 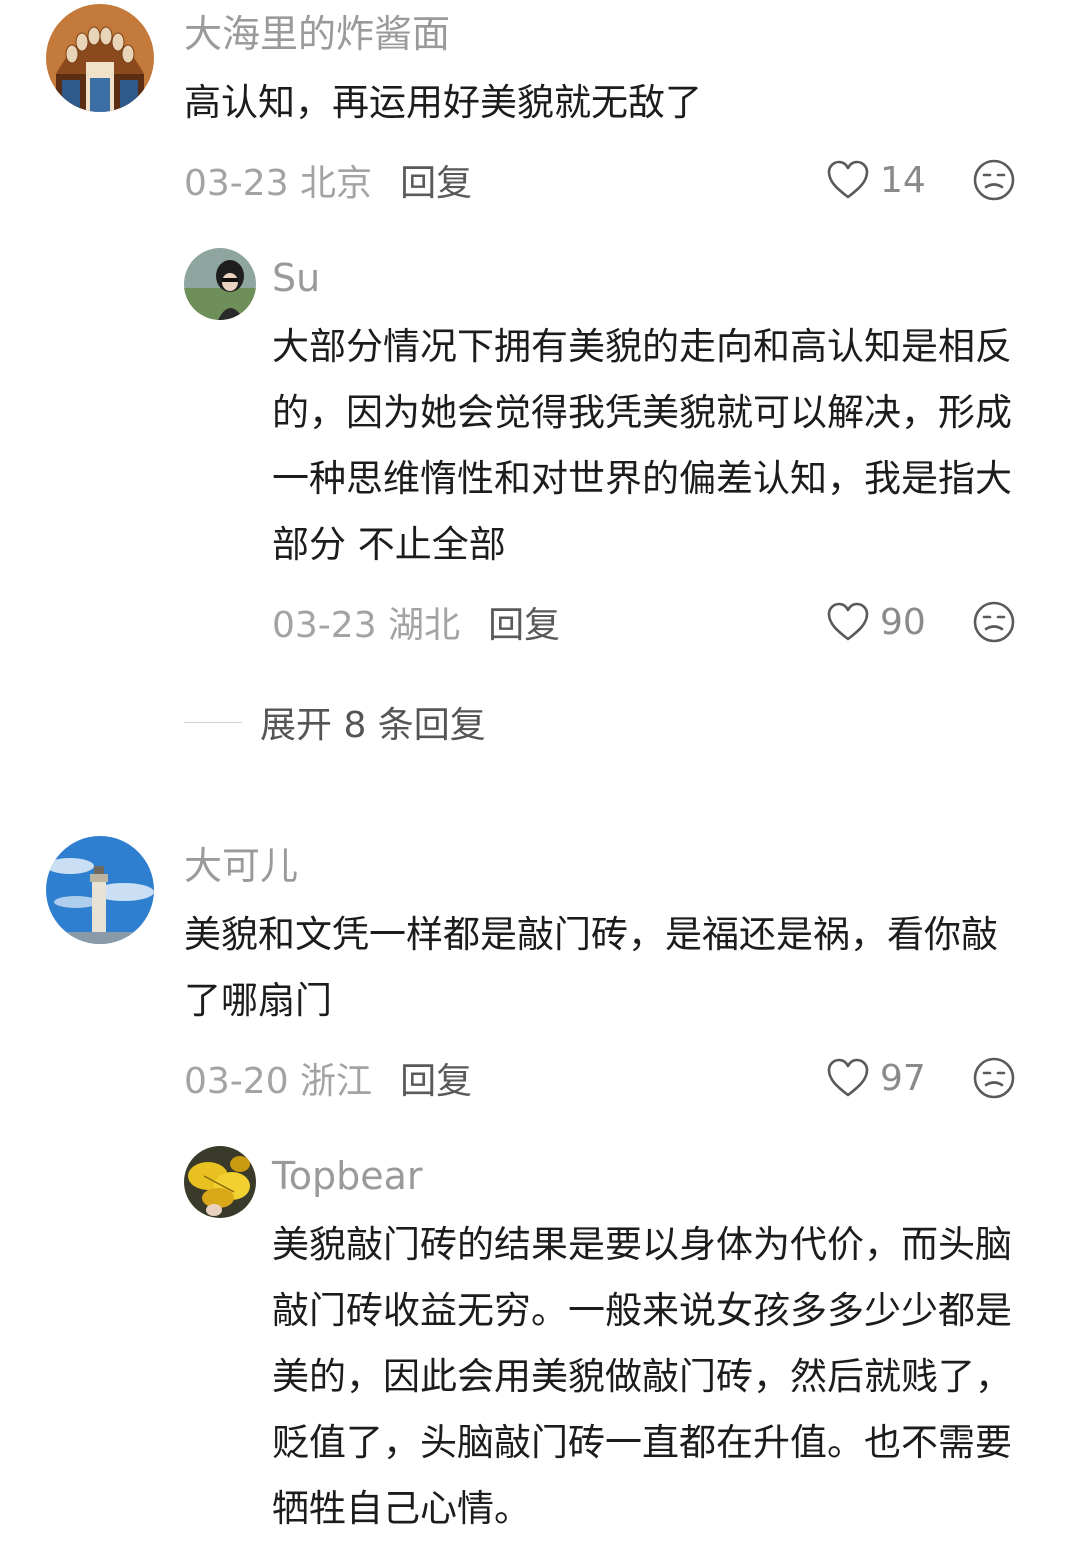 I want to click on expand-replies-button: 展开 8 条回复, so click(x=335, y=722).